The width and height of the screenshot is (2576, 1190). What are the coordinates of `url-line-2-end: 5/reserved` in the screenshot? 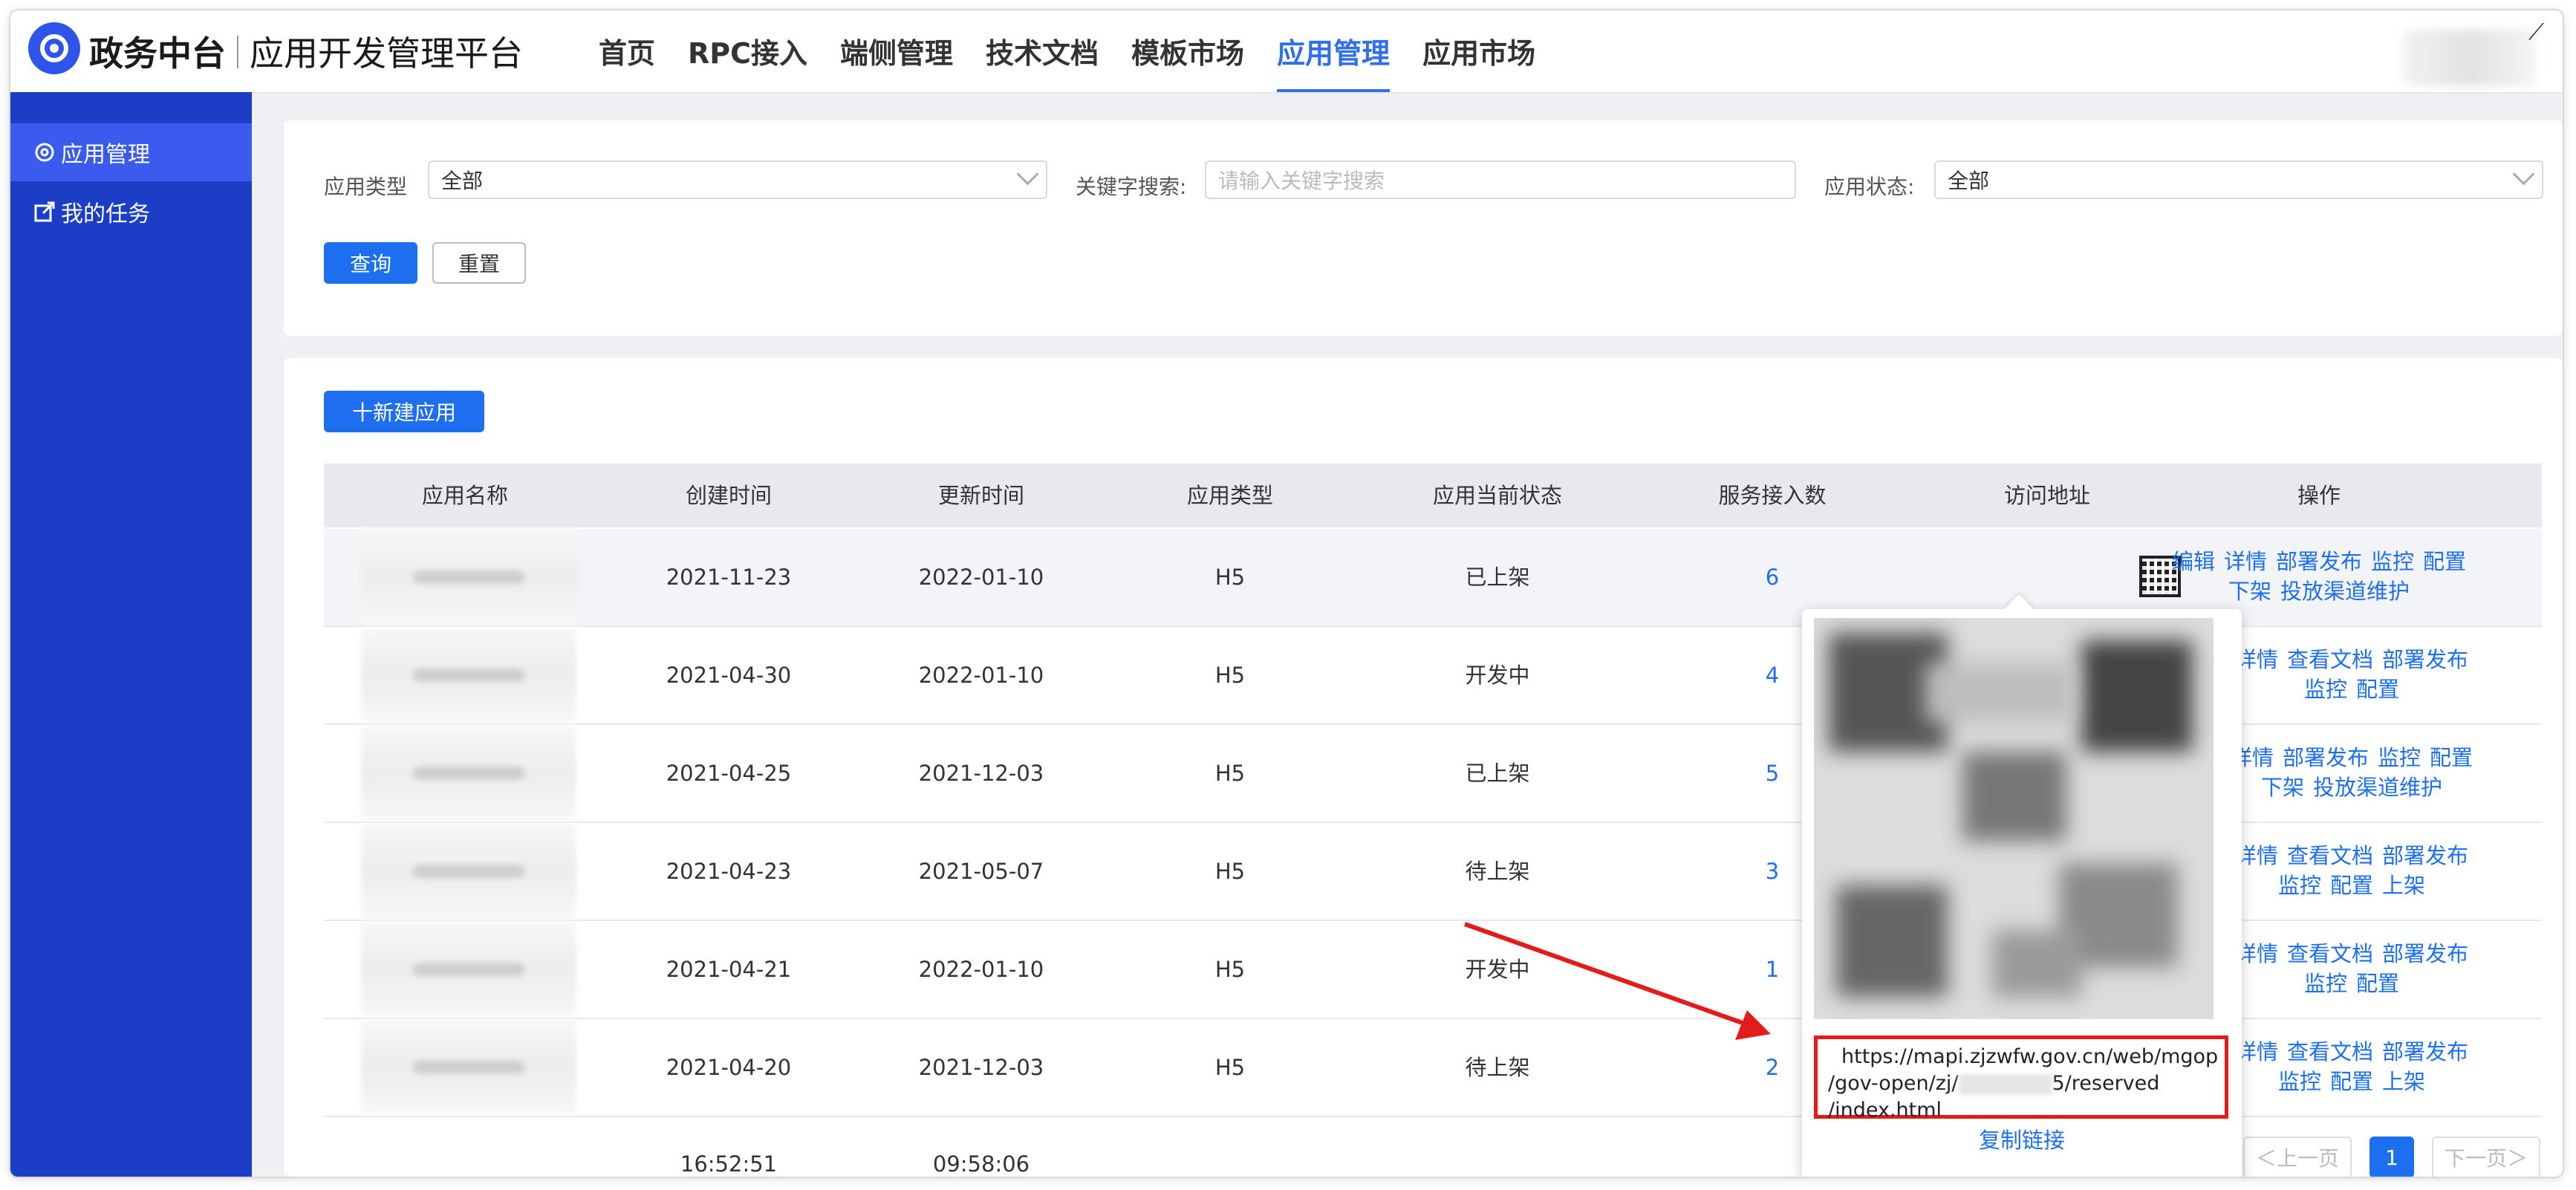 It's located at (2106, 1083).